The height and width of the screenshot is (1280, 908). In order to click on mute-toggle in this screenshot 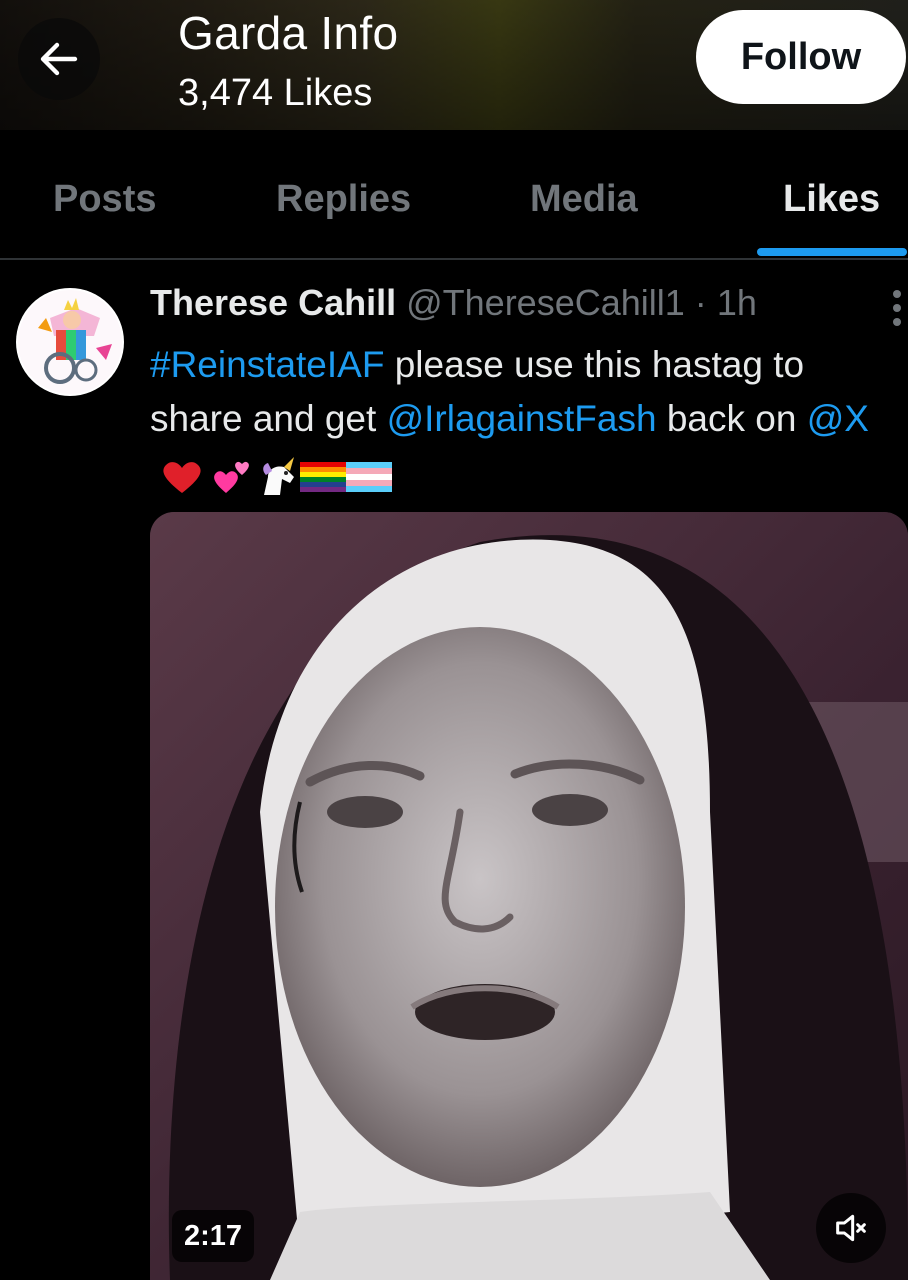, I will do `click(851, 1228)`.